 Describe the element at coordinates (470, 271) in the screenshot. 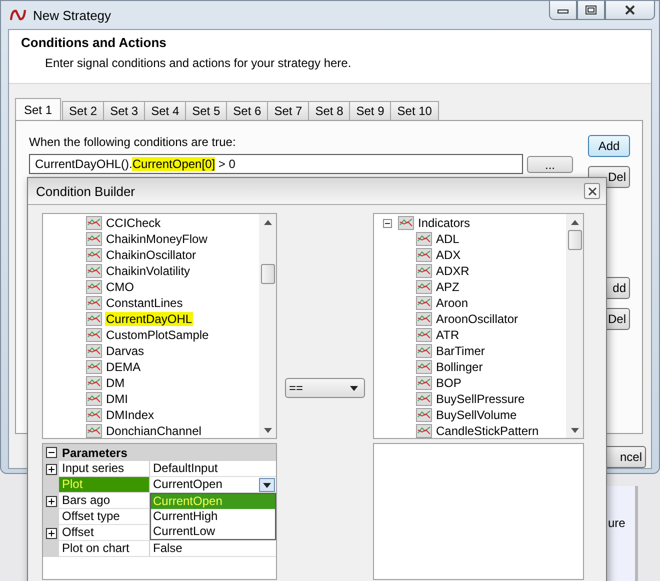

I see `tree-item: ADXR` at that location.